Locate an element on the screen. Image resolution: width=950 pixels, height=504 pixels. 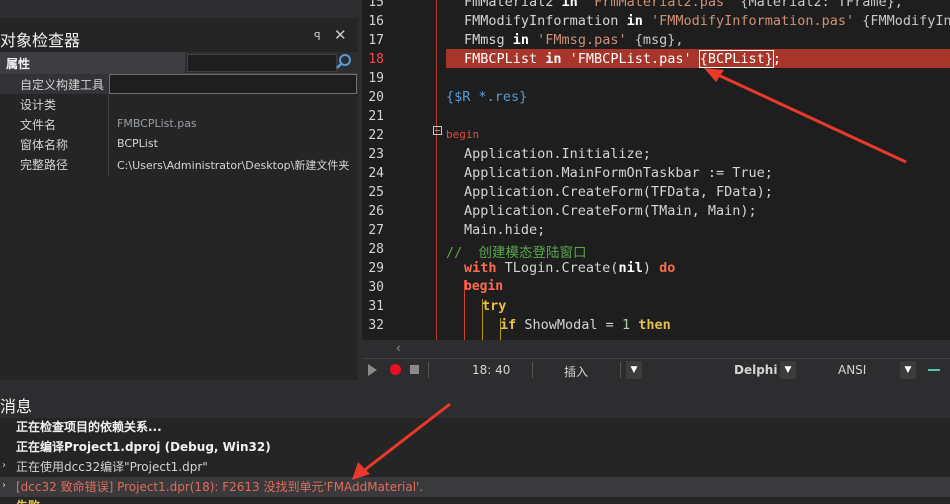
property-value-editor is located at coordinates (233, 84).